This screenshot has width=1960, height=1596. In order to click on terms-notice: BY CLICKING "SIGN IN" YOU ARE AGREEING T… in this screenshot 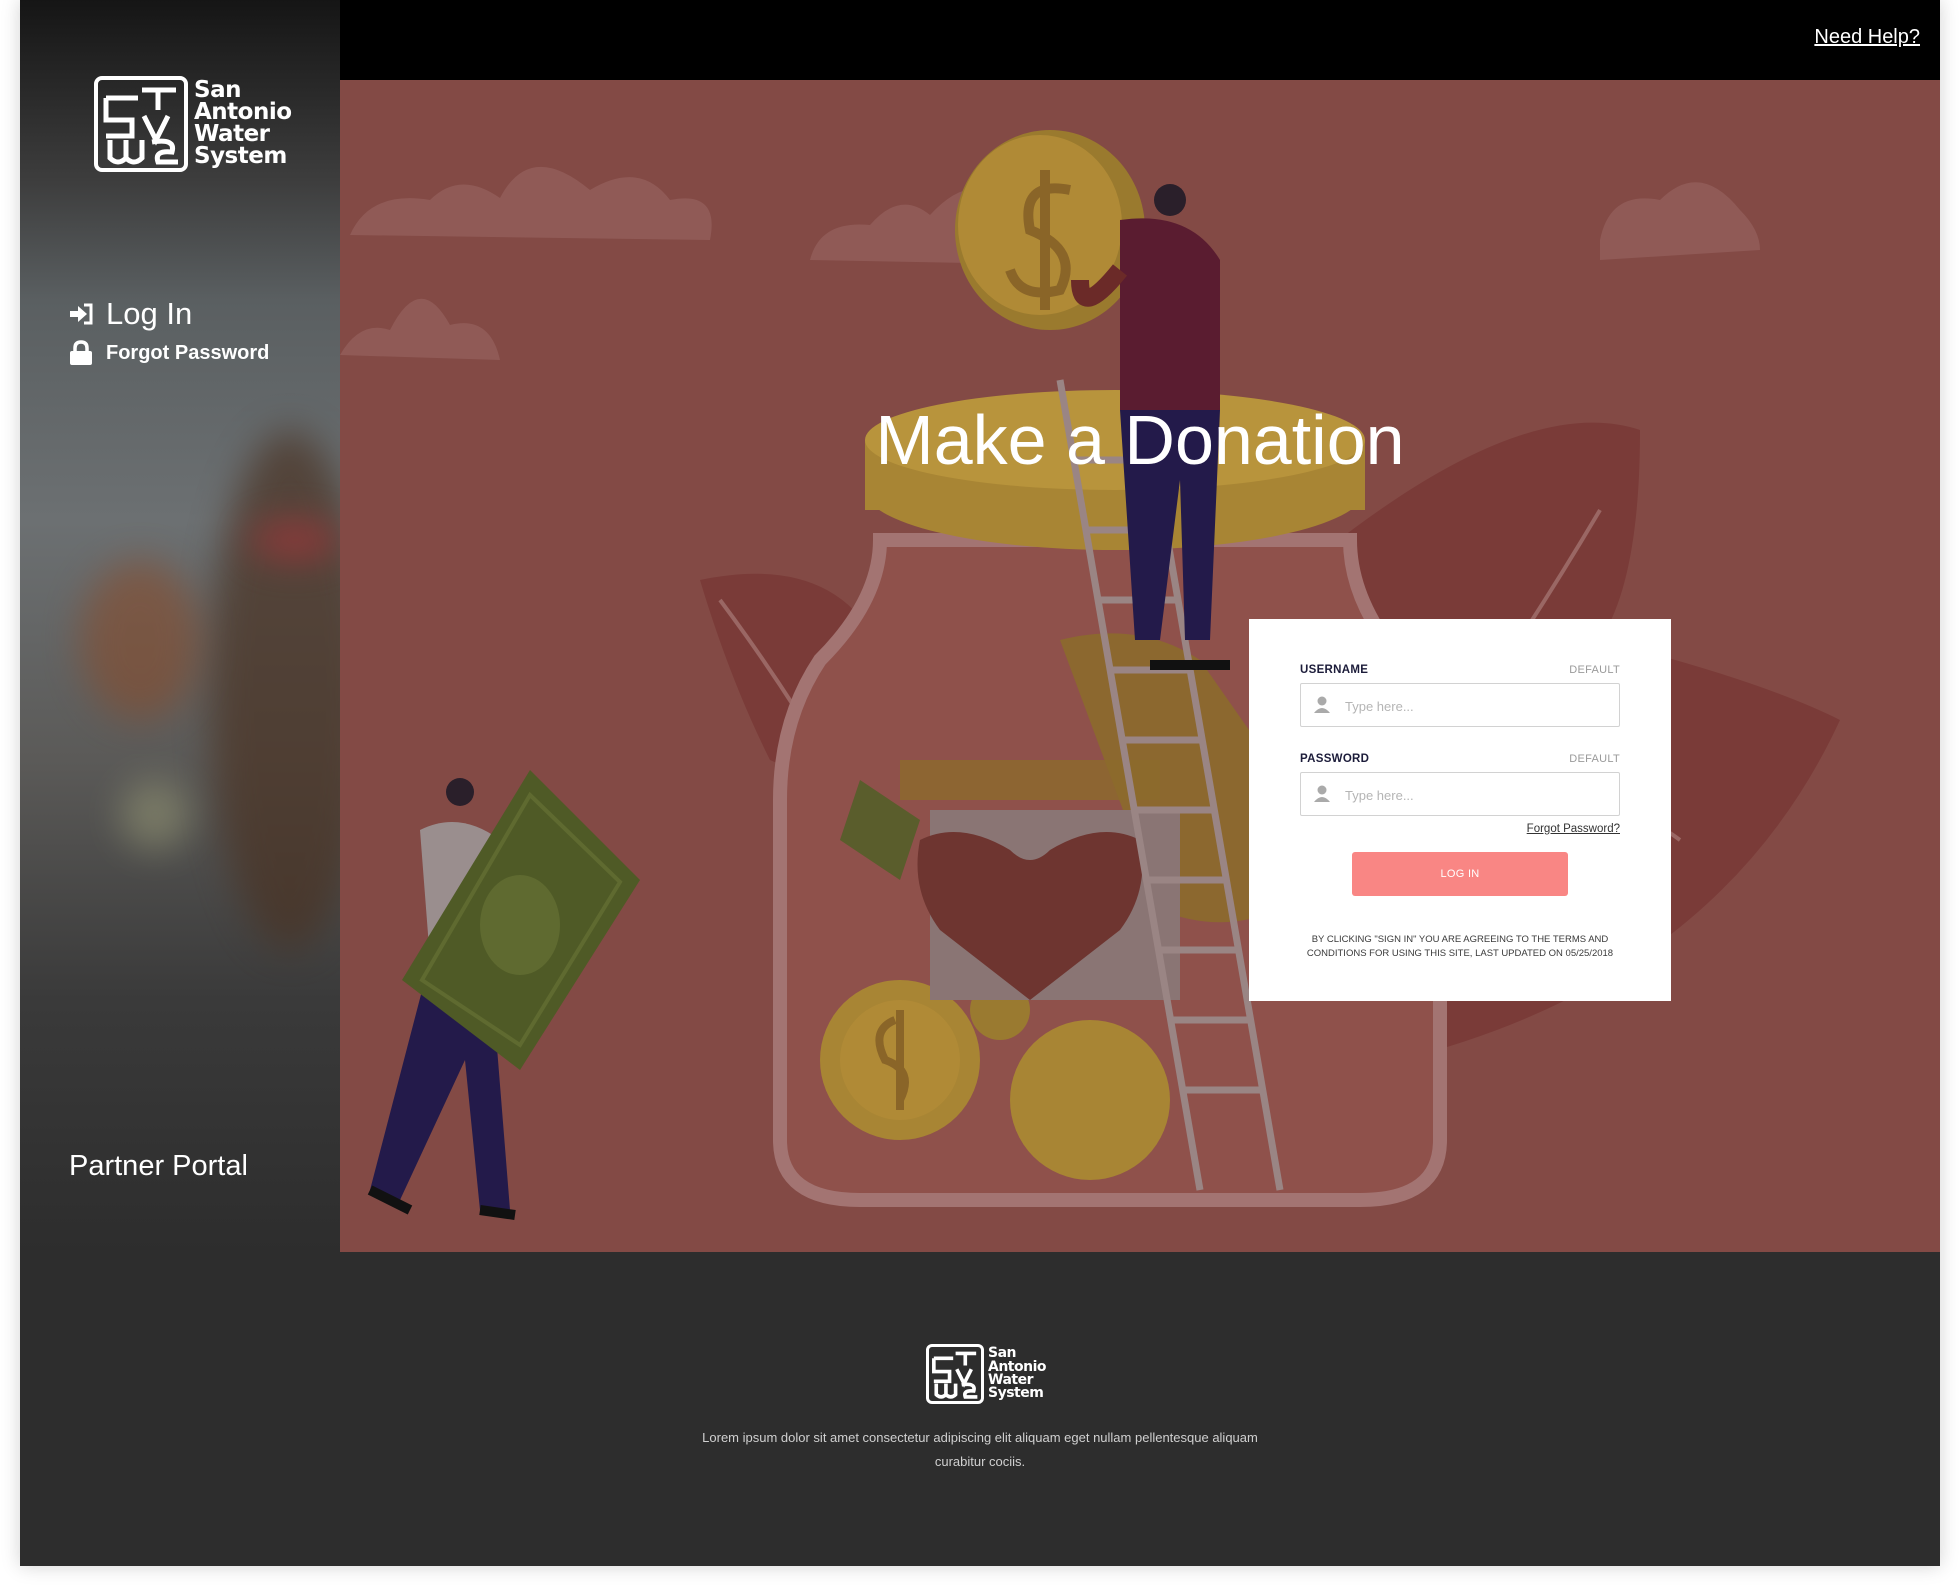, I will do `click(1460, 946)`.